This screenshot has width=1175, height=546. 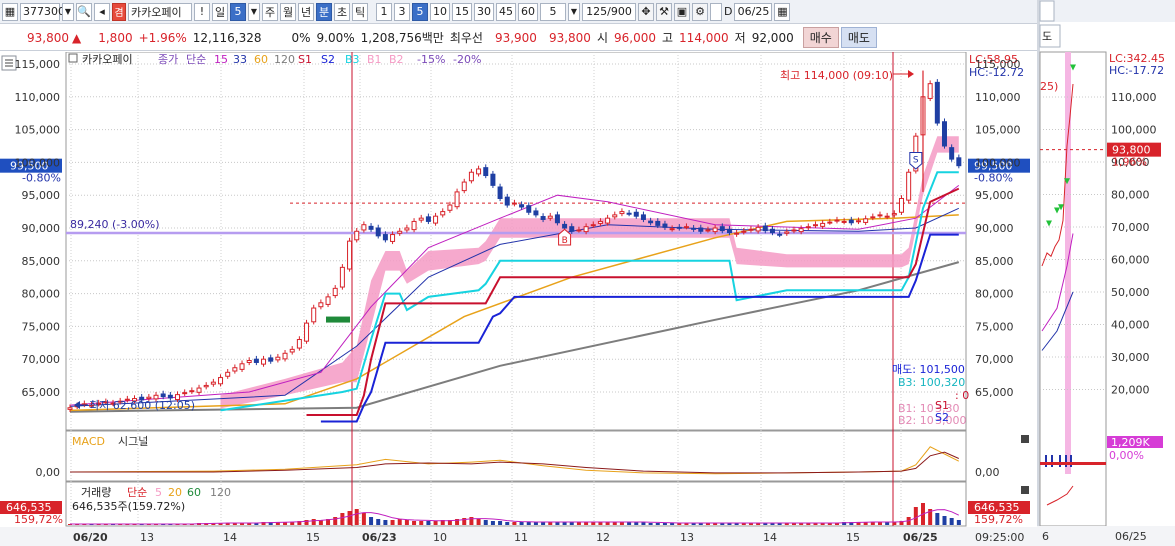 I want to click on calendar-icon: ▦, so click(x=782, y=11).